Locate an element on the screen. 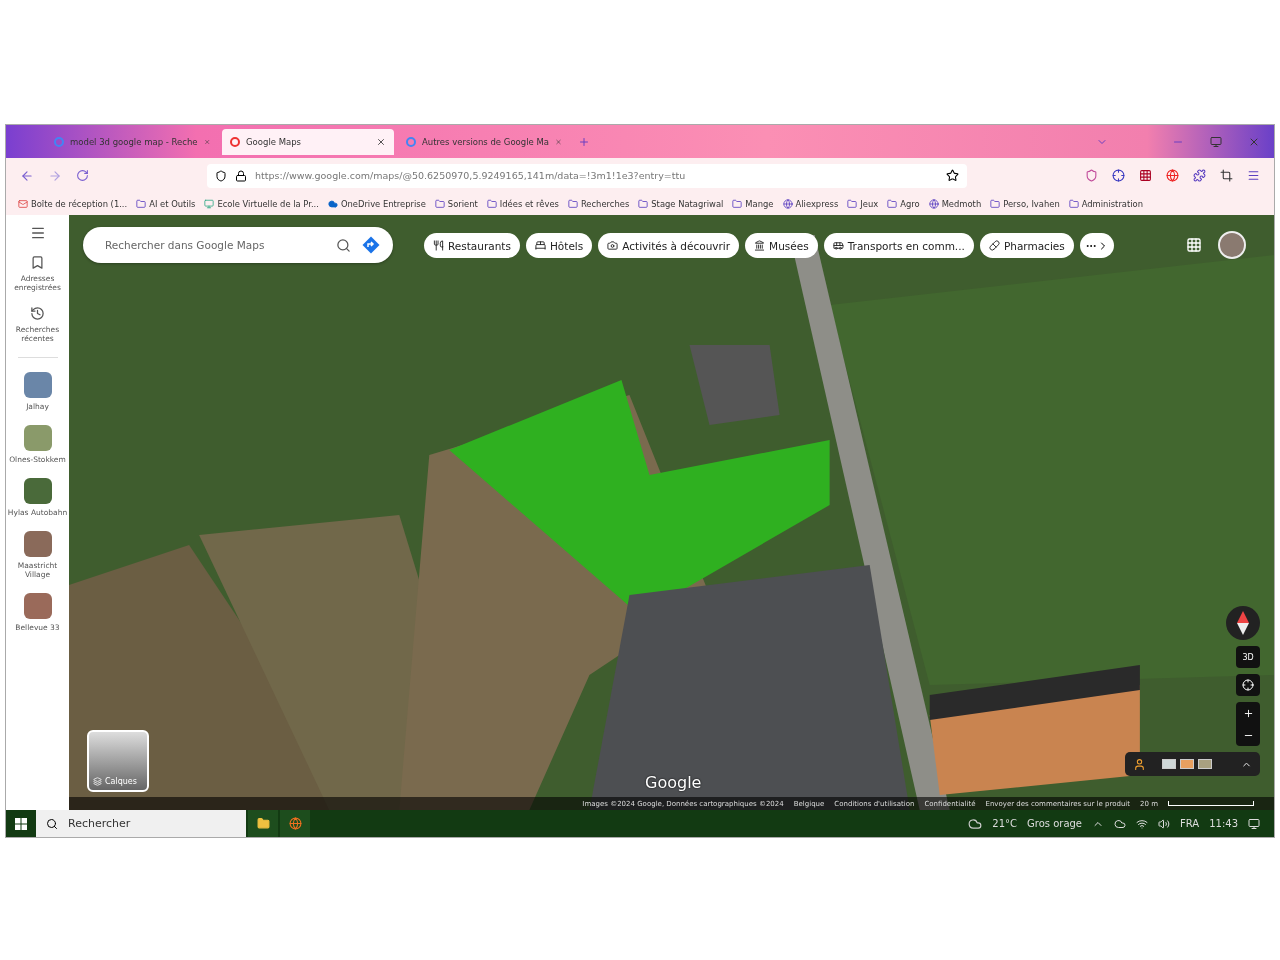 The width and height of the screenshot is (1280, 960). search-bar: Rechercher dans Google Maps is located at coordinates (238, 245).